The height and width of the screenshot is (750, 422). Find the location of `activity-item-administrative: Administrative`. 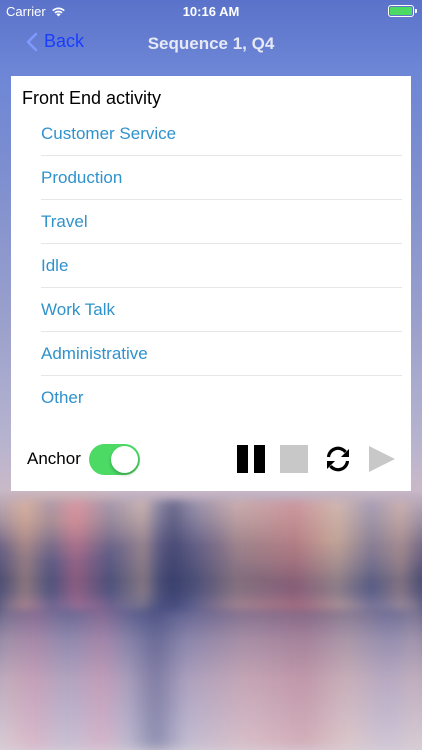

activity-item-administrative: Administrative is located at coordinates (221, 354).